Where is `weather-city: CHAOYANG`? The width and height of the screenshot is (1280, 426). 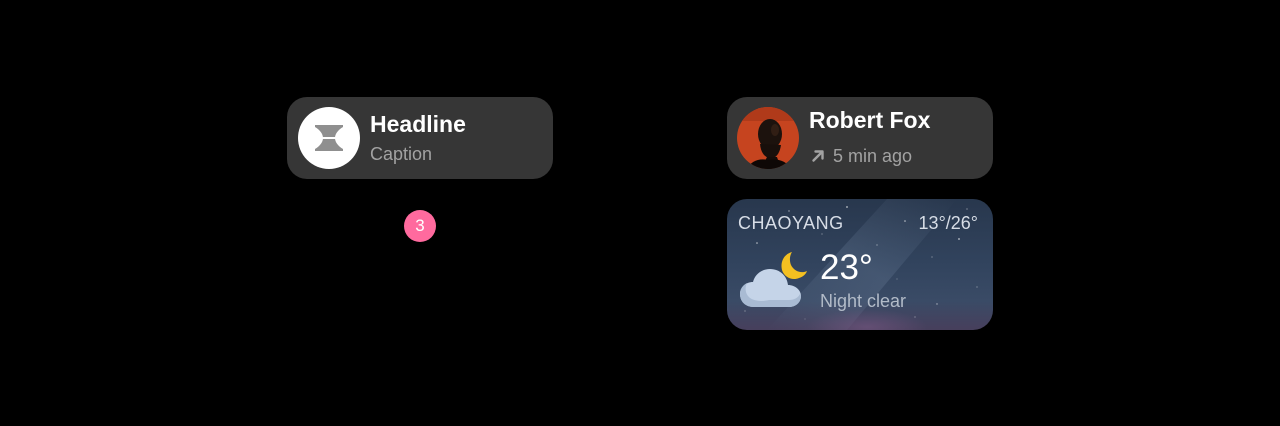 weather-city: CHAOYANG is located at coordinates (791, 223).